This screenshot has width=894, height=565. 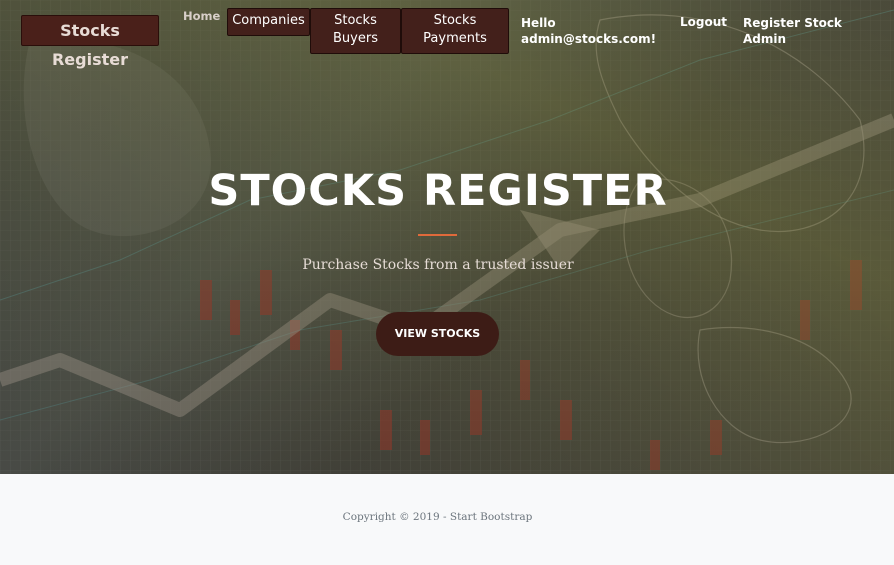 I want to click on logout-link: Logout, so click(x=703, y=22).